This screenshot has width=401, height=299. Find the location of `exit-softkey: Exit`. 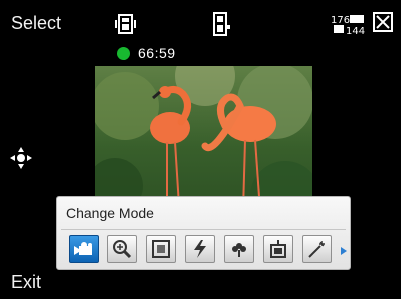

exit-softkey: Exit is located at coordinates (26, 282).